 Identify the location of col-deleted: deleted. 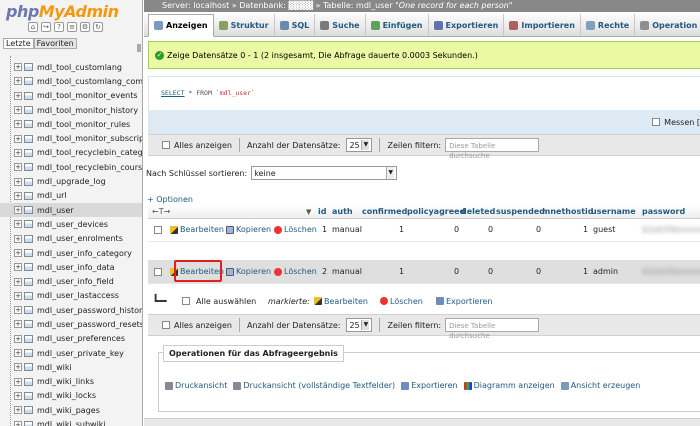
(478, 211).